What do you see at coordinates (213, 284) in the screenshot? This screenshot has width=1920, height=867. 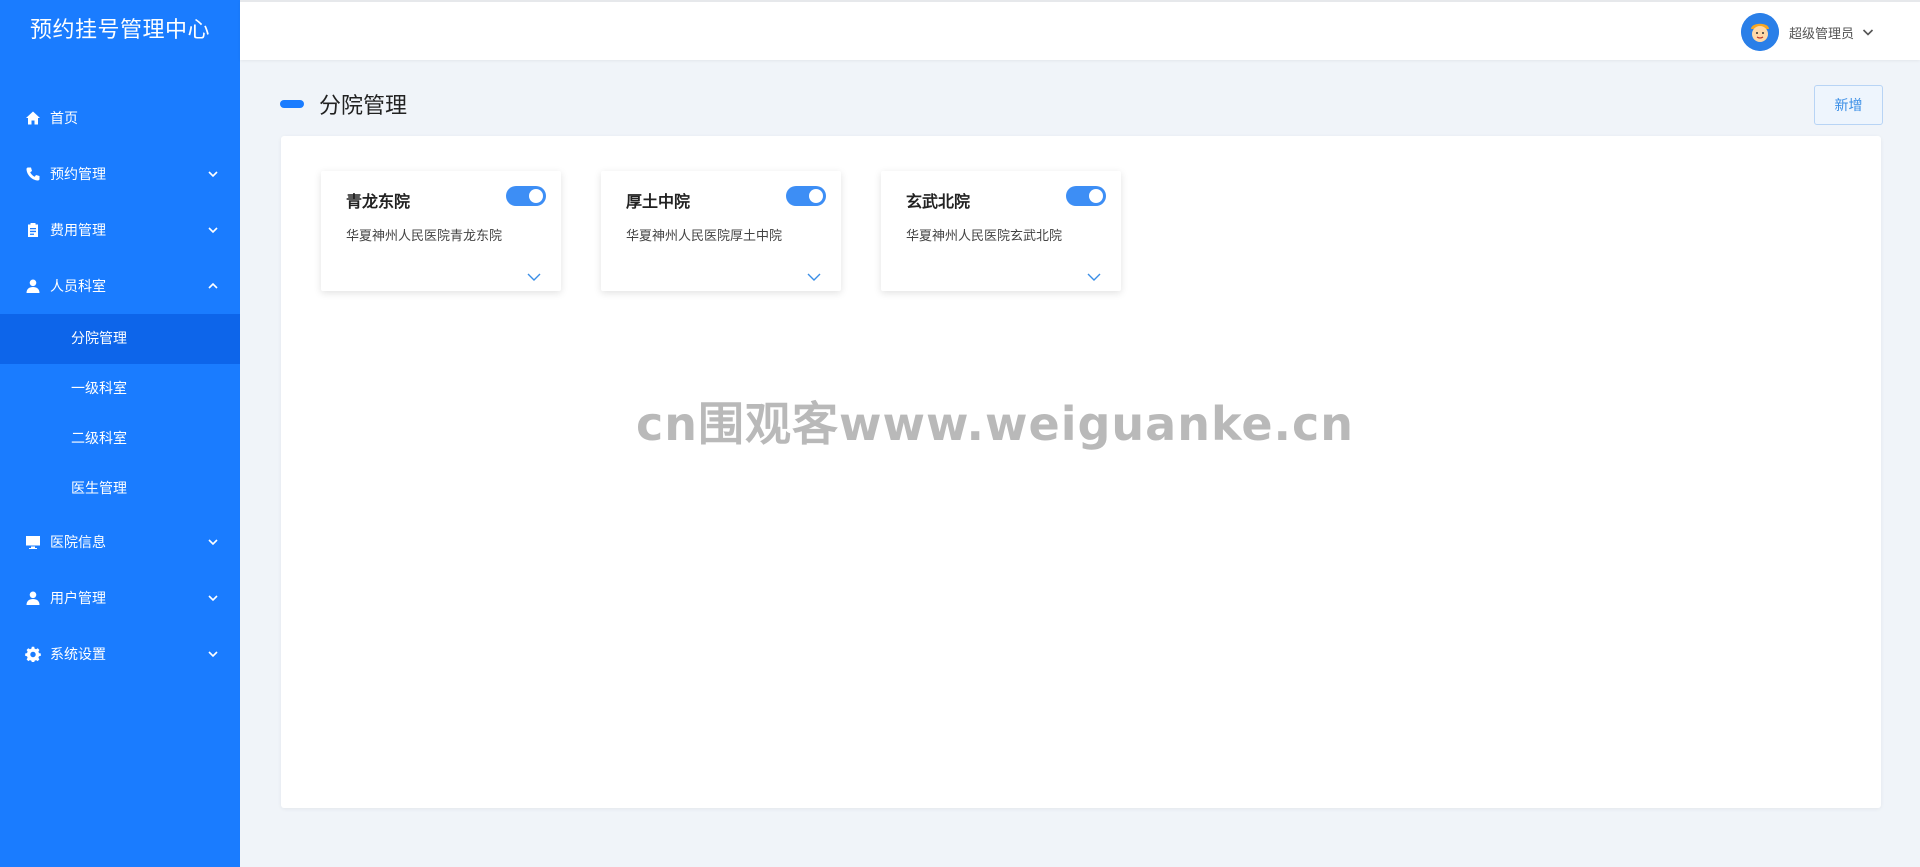 I see `chevron-up-icon` at bounding box center [213, 284].